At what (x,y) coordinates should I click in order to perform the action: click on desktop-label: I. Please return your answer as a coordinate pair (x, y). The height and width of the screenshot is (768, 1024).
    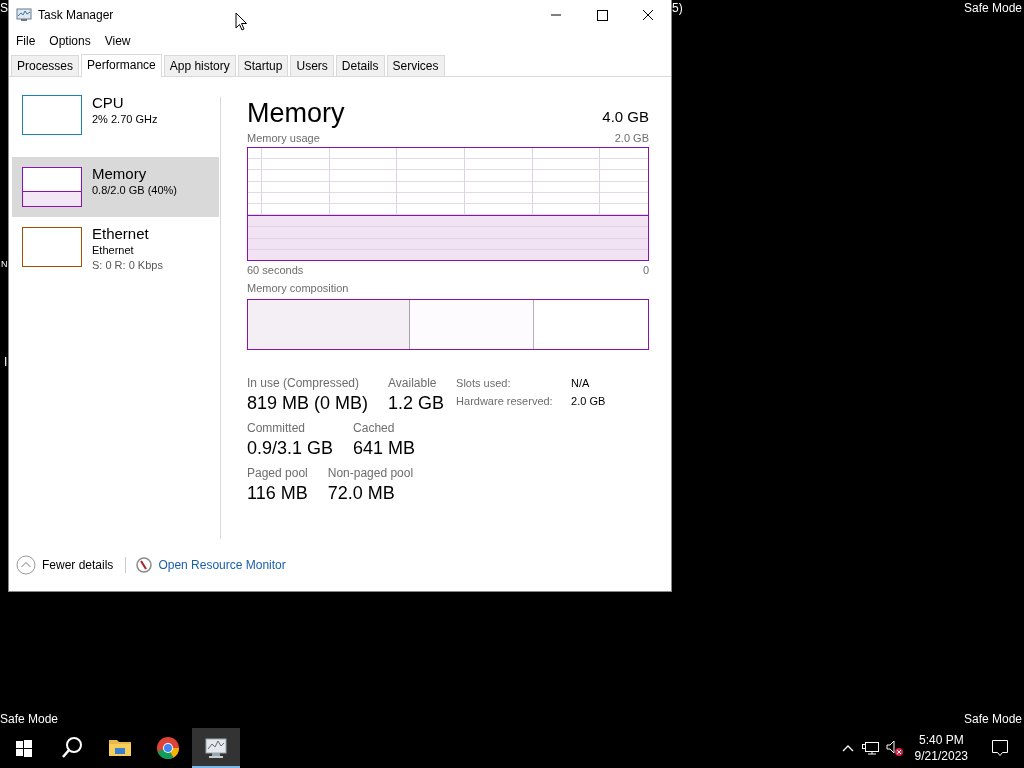
    Looking at the image, I should click on (6, 362).